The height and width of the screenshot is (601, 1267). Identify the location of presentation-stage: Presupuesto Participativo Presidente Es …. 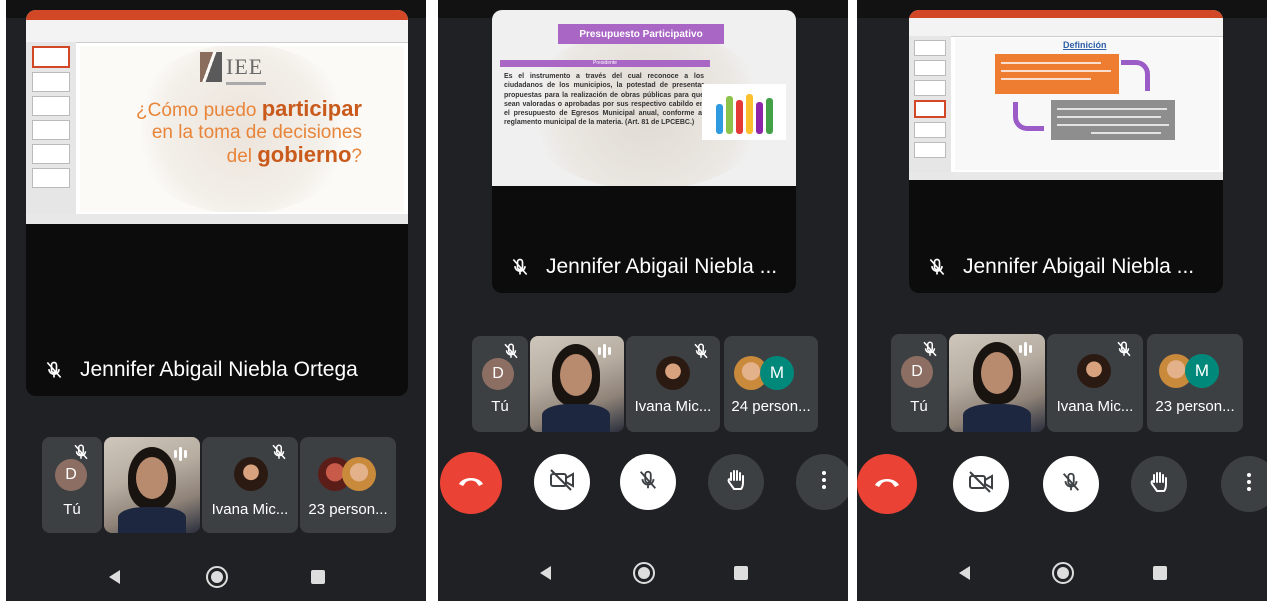
(644, 151).